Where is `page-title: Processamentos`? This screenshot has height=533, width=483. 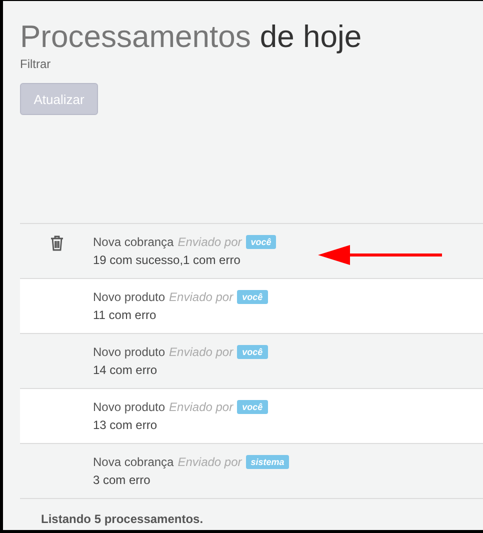
page-title: Processamentos is located at coordinates (135, 37).